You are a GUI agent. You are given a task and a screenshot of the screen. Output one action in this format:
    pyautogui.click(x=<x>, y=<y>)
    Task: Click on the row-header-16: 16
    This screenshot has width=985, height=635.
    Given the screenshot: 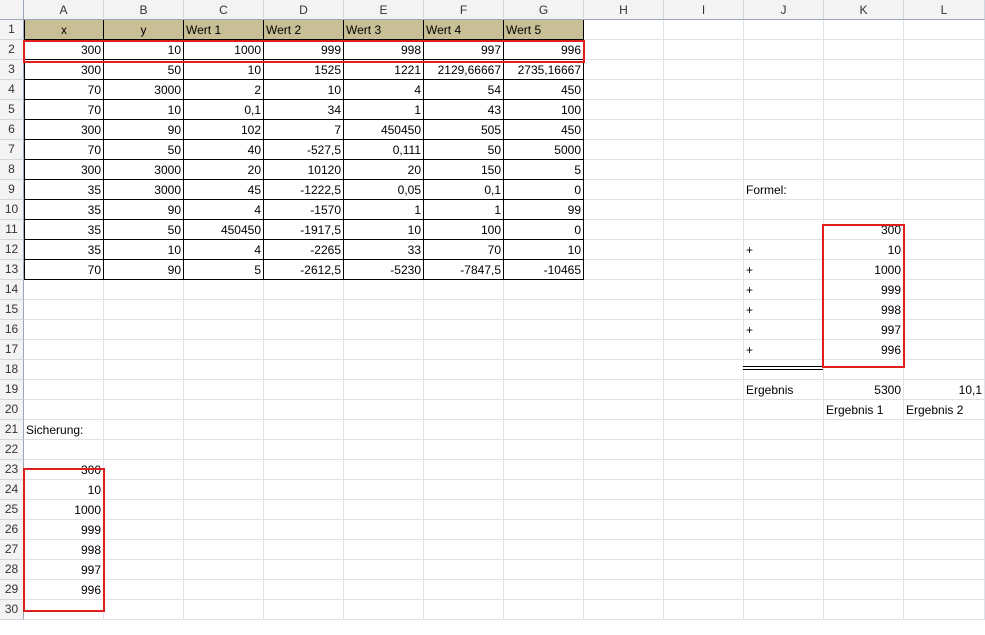 What is the action you would take?
    pyautogui.click(x=12, y=330)
    